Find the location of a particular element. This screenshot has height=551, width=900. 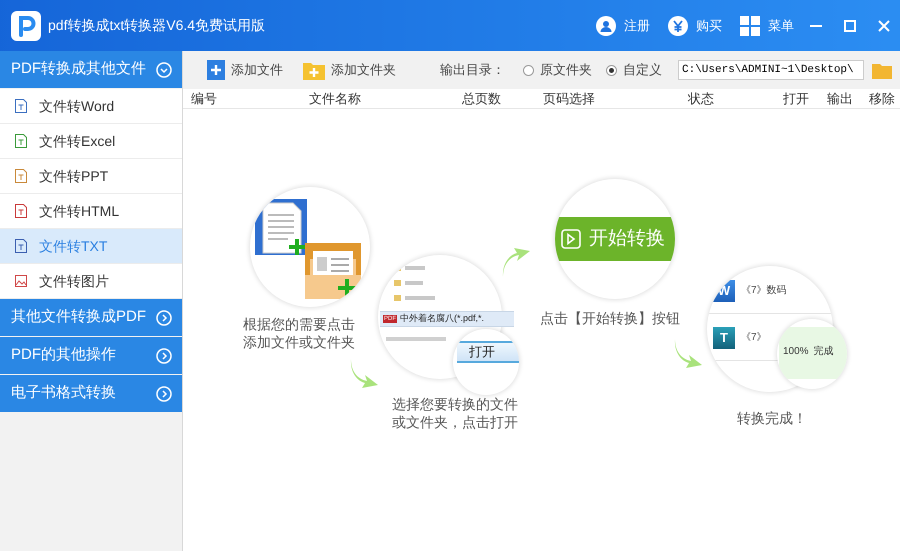

radio-label: 自定义 is located at coordinates (642, 70).